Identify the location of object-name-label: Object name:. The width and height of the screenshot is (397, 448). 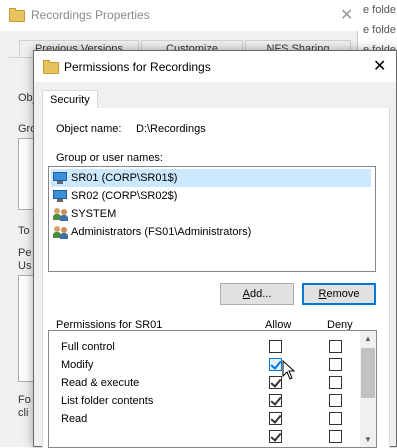
(89, 129).